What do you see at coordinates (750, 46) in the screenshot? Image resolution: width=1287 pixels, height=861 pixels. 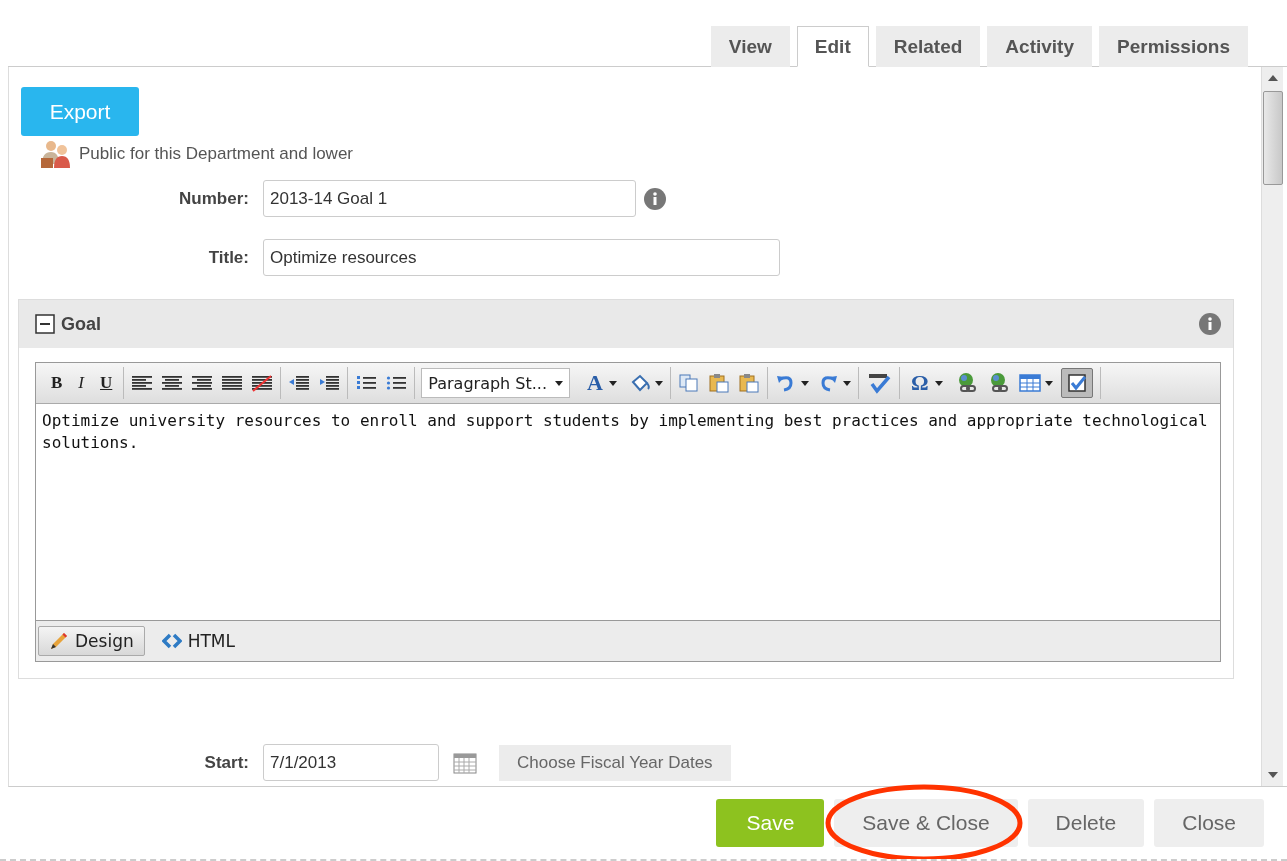 I see `tab: View` at bounding box center [750, 46].